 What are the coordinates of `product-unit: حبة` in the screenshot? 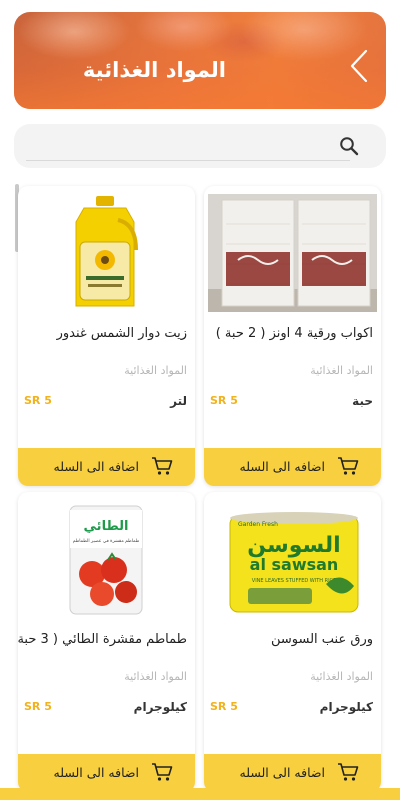 It's located at (362, 401).